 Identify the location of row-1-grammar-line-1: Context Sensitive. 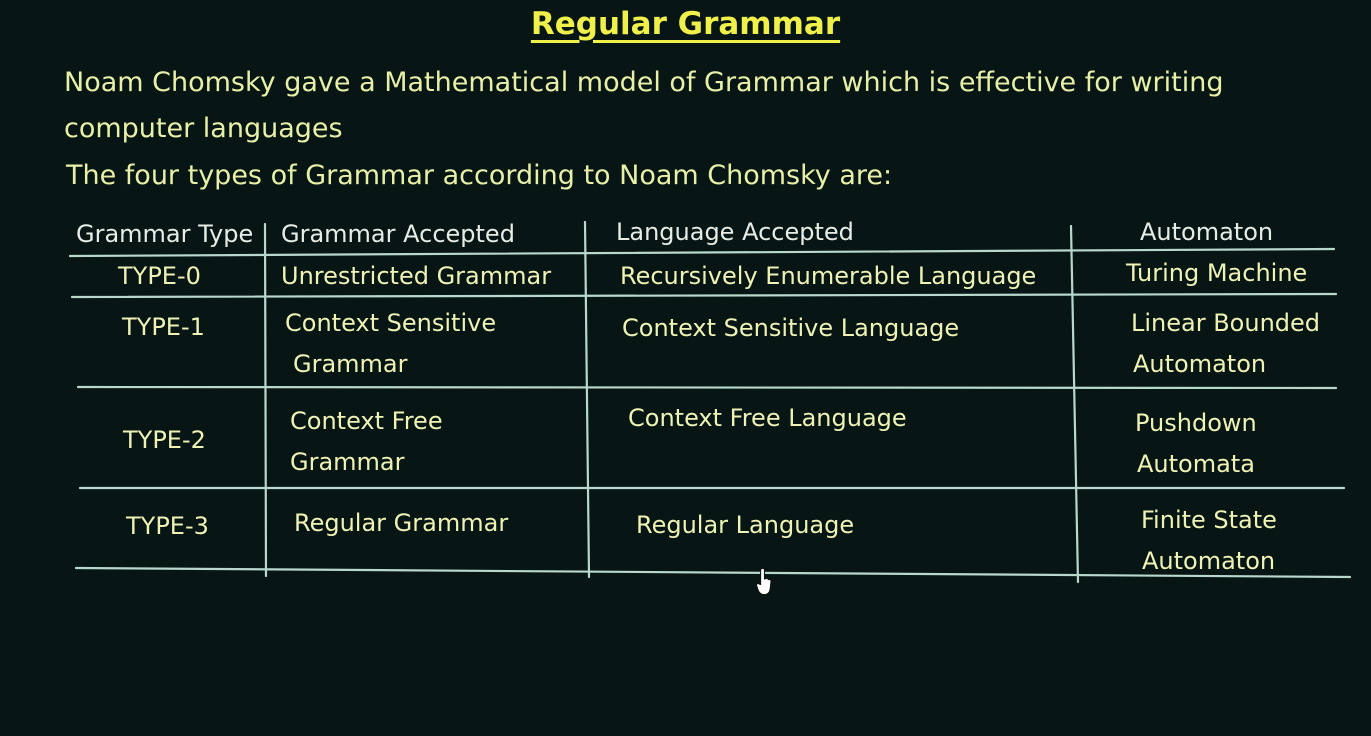
(391, 323).